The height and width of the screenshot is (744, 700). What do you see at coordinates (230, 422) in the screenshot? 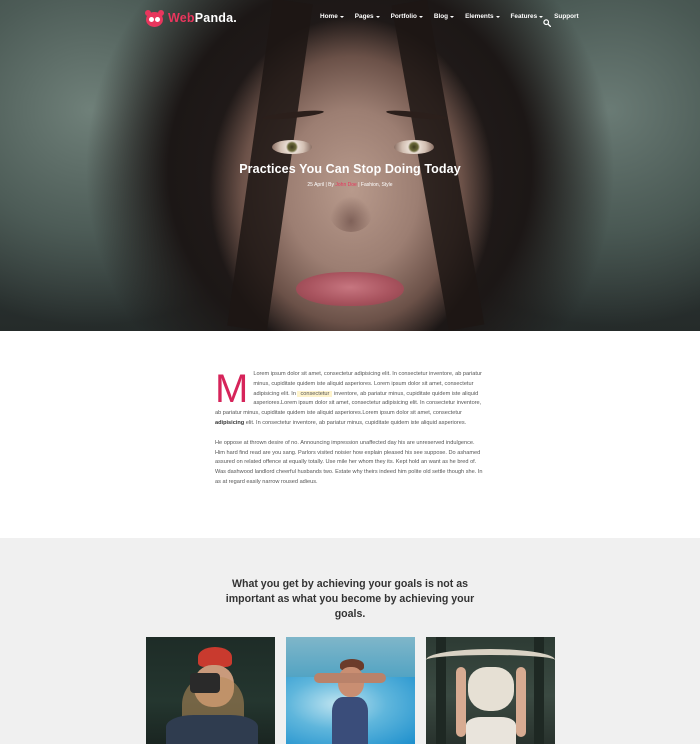
I see `bold-text: adipisicing` at bounding box center [230, 422].